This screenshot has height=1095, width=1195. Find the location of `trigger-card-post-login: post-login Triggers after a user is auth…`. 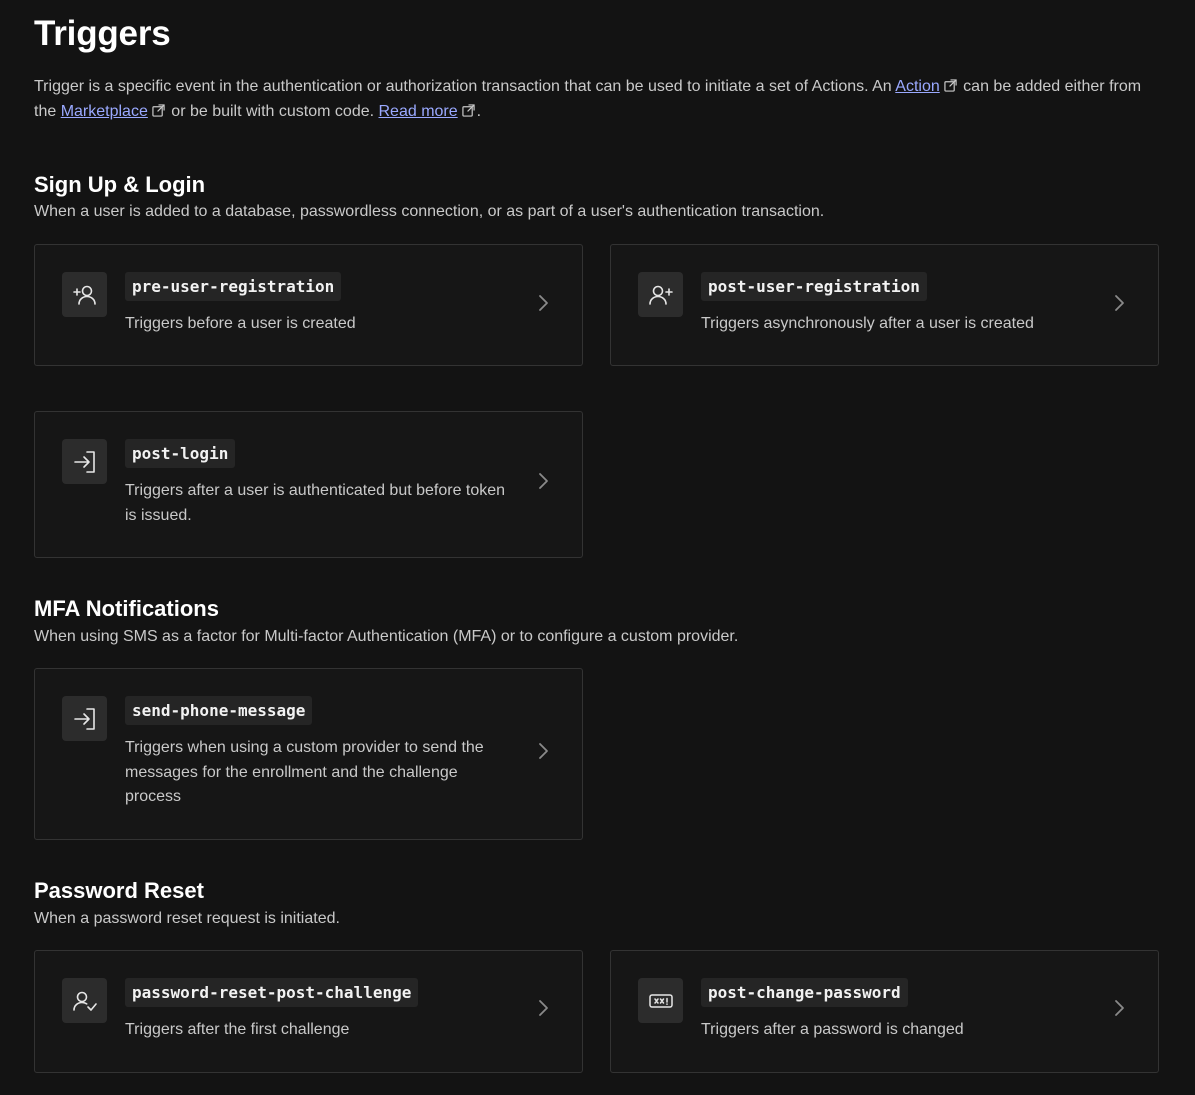

trigger-card-post-login: post-login Triggers after a user is auth… is located at coordinates (308, 484).